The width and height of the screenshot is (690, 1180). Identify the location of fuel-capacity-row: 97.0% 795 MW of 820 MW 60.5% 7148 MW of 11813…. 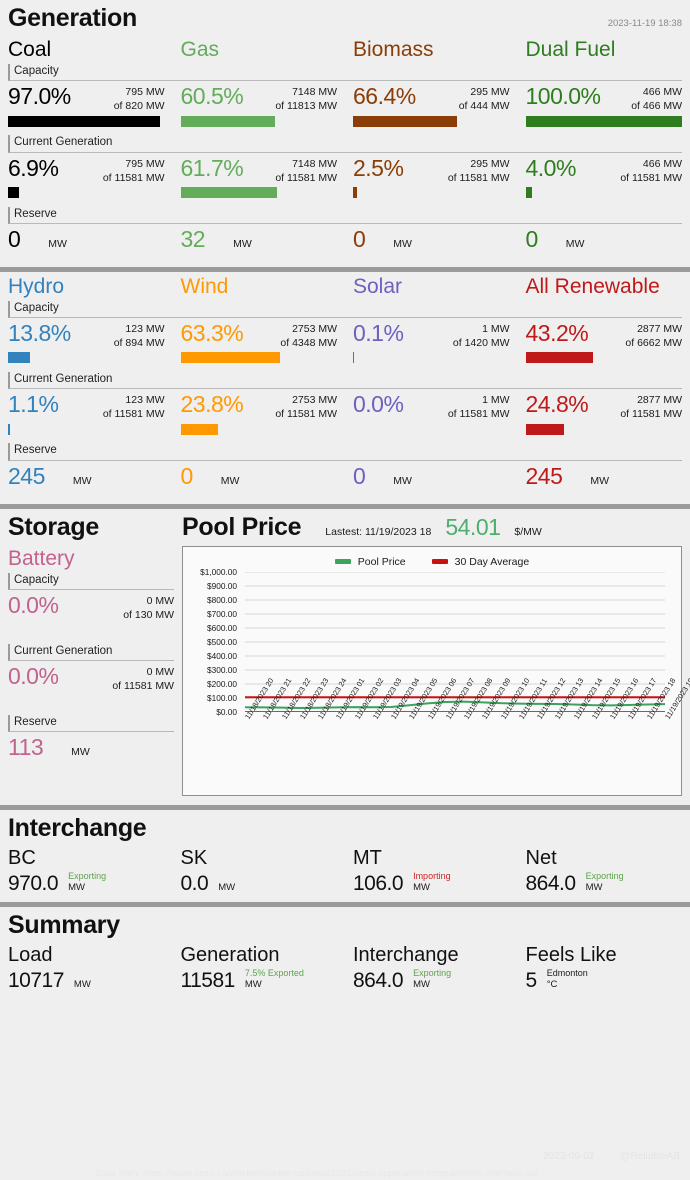
(345, 108).